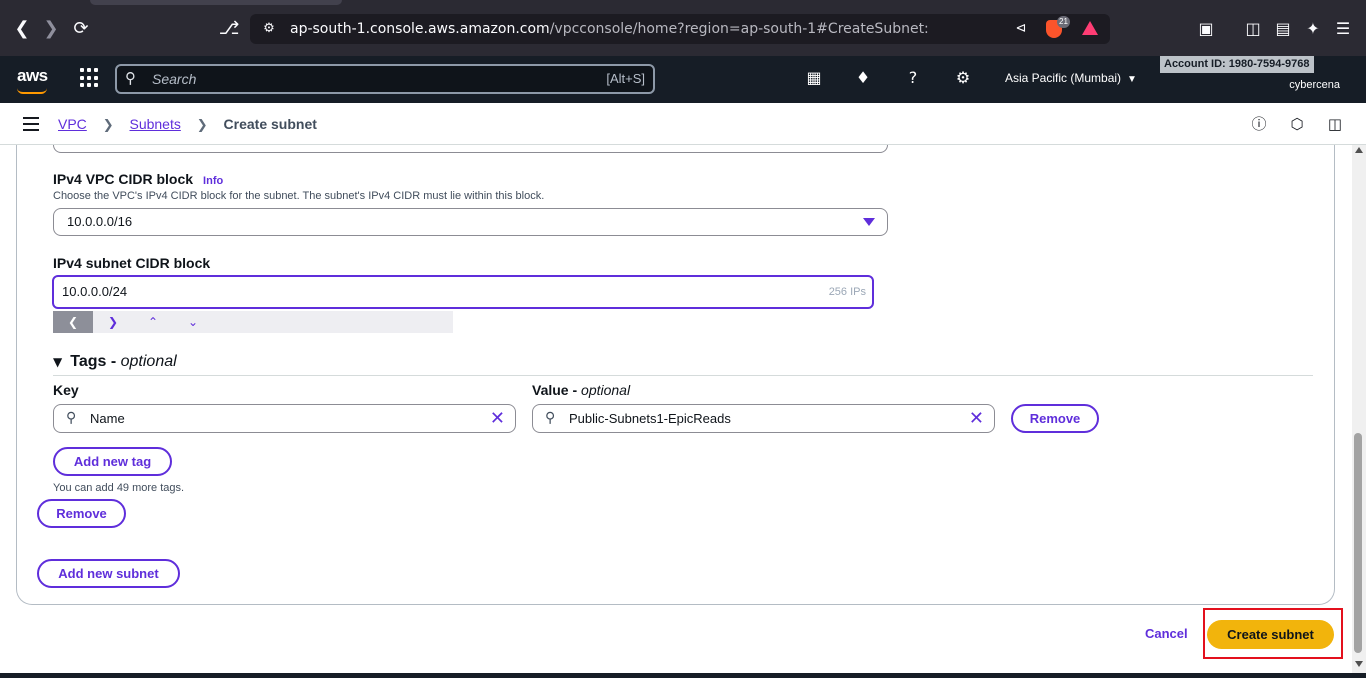 The image size is (1366, 678). I want to click on url-host: ap-south-1.console.aws.amazon.com, so click(420, 29).